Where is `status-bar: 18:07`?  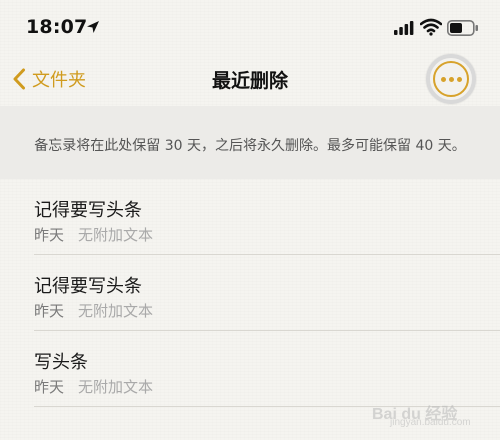 status-bar: 18:07 is located at coordinates (250, 26).